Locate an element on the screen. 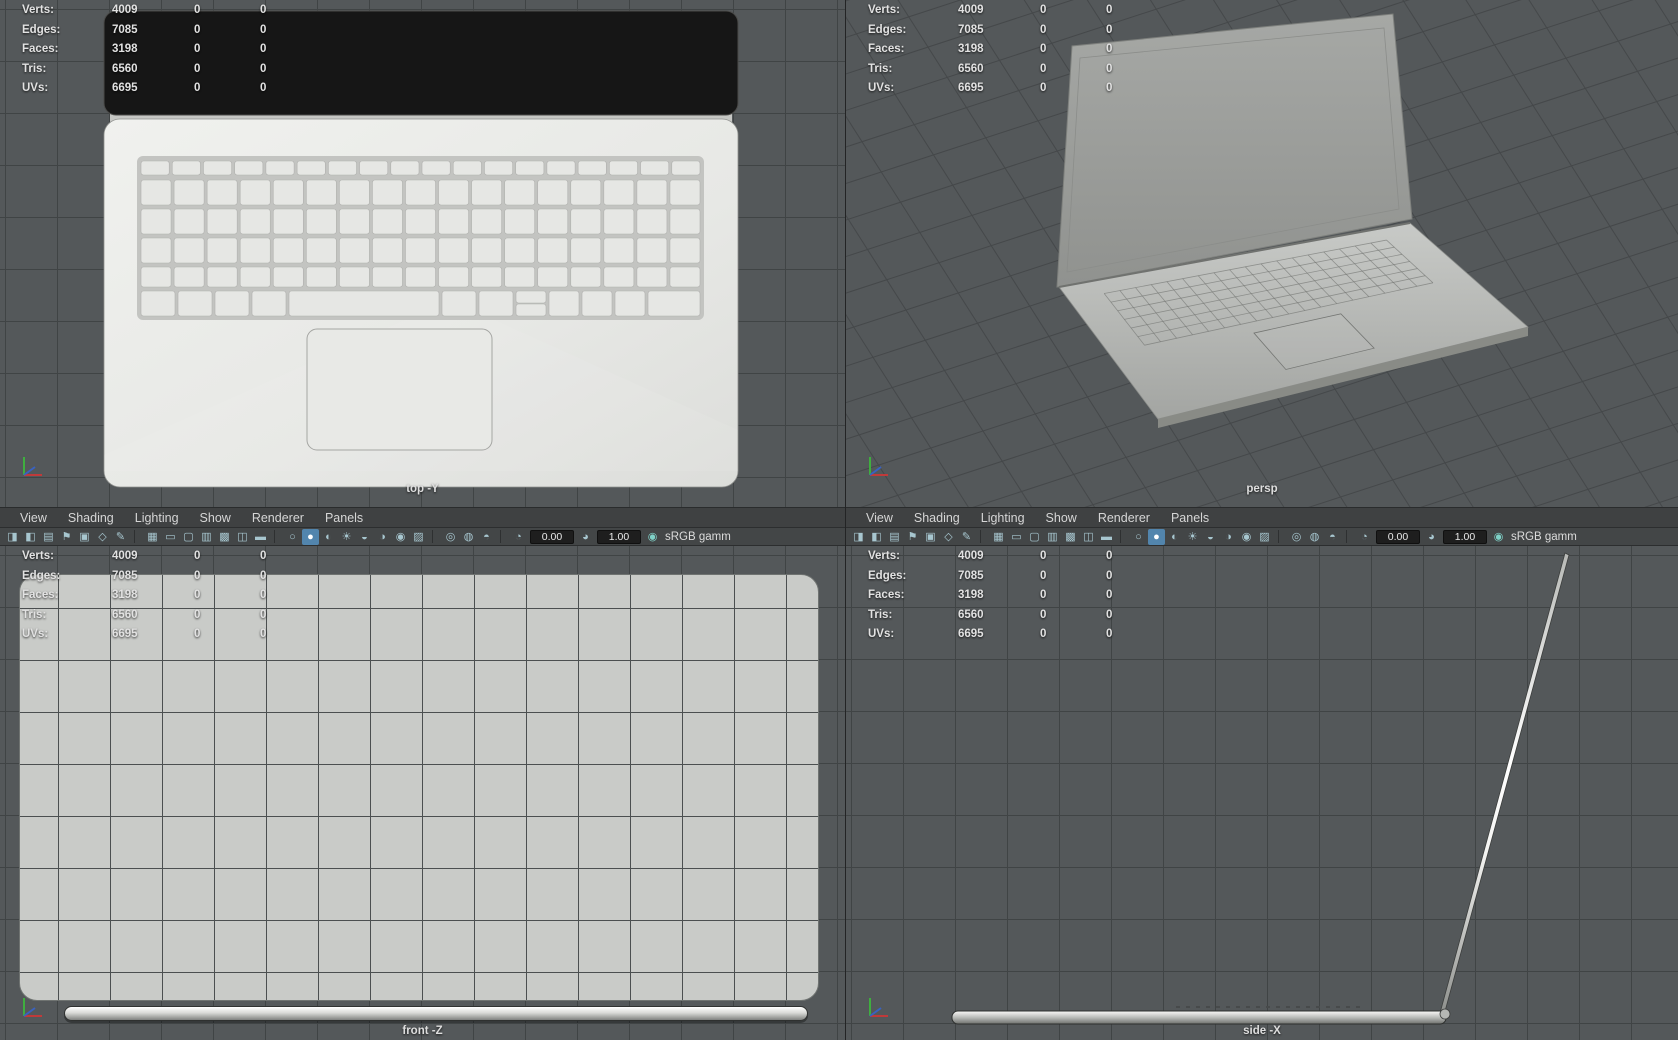 The width and height of the screenshot is (1678, 1040). viewport-label: front -Z is located at coordinates (422, 1031).